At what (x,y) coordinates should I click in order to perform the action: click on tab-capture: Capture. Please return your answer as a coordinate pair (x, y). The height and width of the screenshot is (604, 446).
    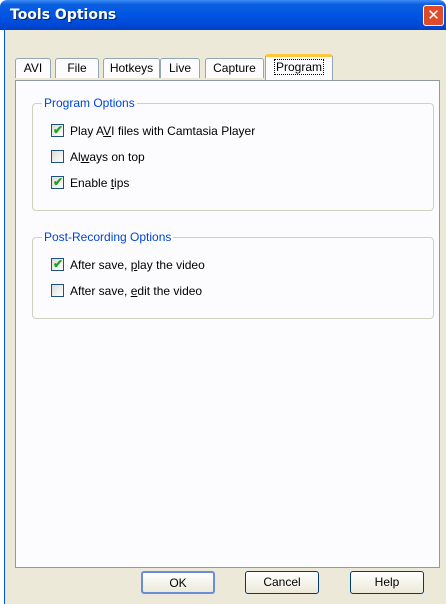
    Looking at the image, I should click on (234, 68).